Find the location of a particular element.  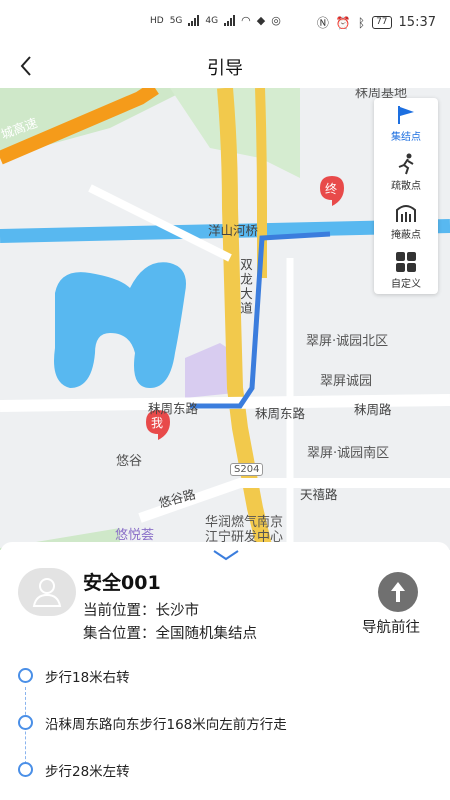

tool-label: 集结点 is located at coordinates (406, 137).